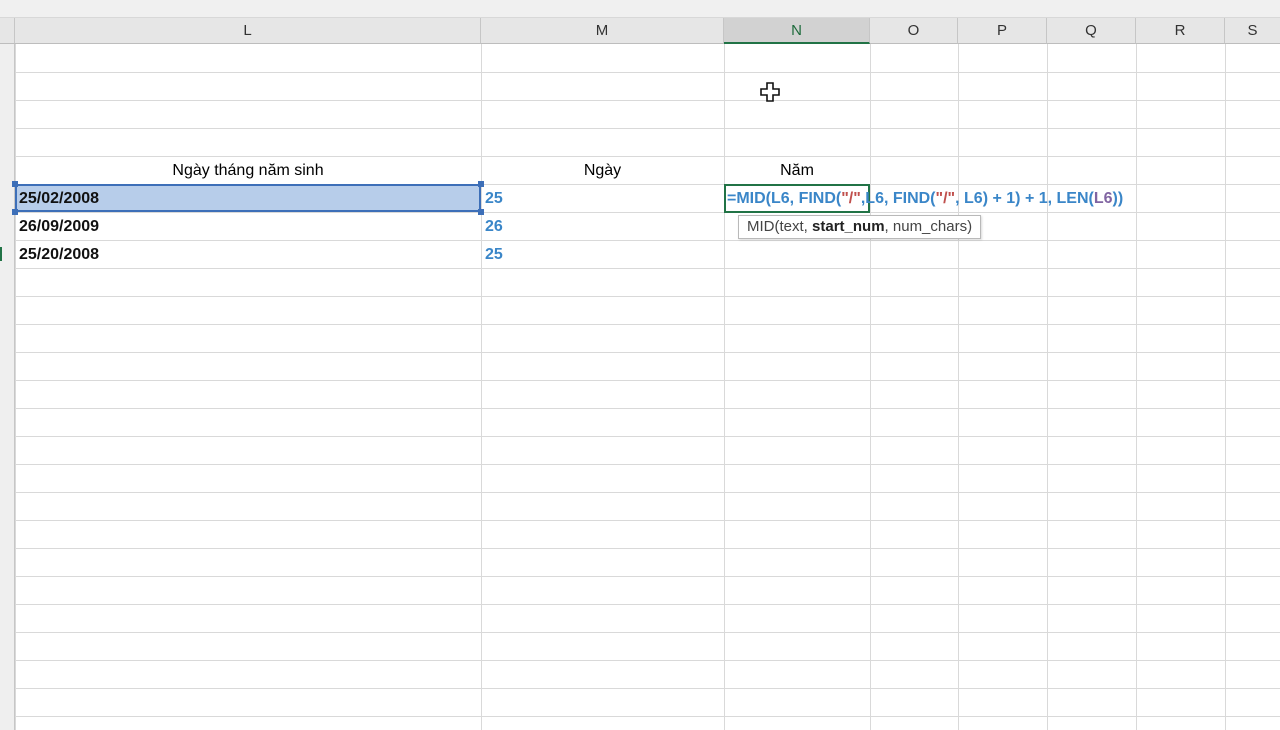 The height and width of the screenshot is (730, 1280). Describe the element at coordinates (972, 198) in the screenshot. I see `formula-part: , L6)` at that location.